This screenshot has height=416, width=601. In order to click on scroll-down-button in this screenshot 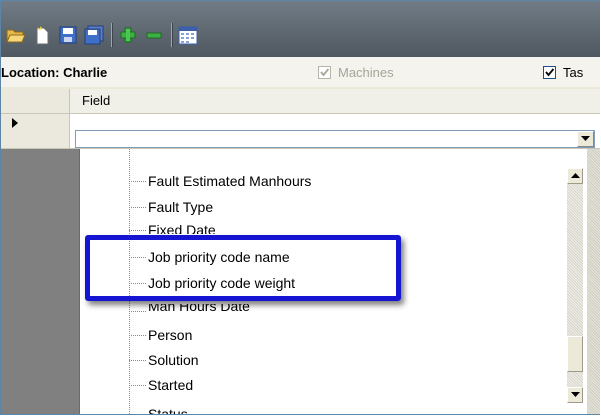, I will do `click(575, 395)`.